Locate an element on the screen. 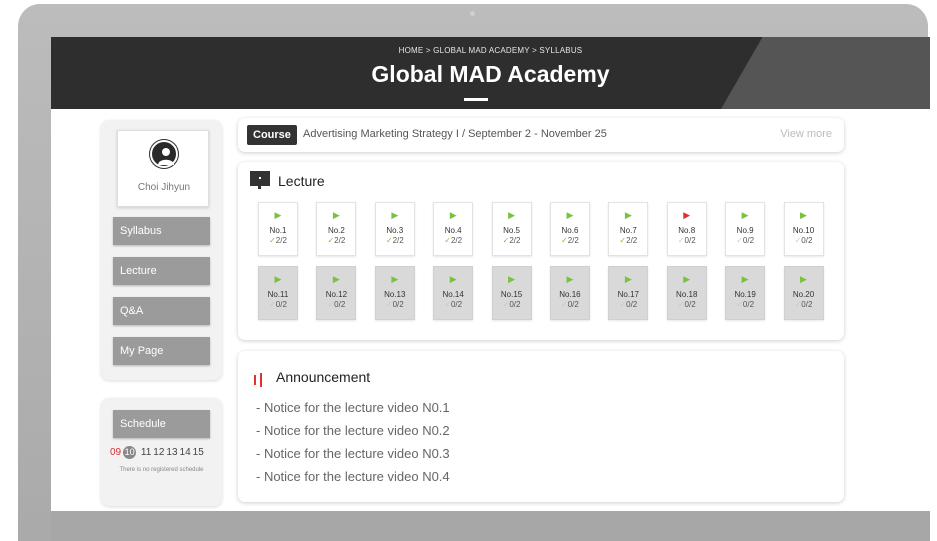 The height and width of the screenshot is (541, 937). schedule-day: 14 is located at coordinates (185, 452).